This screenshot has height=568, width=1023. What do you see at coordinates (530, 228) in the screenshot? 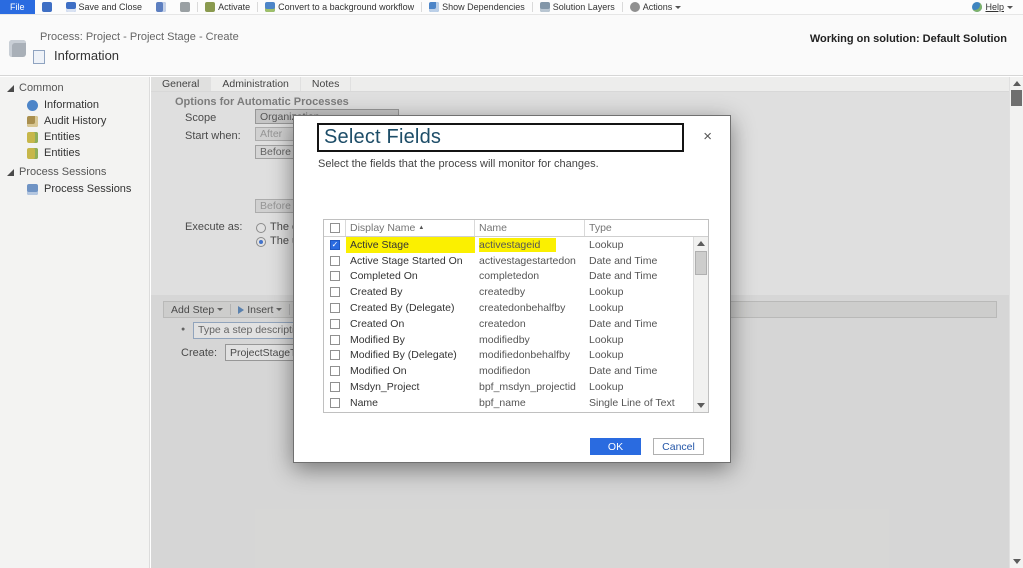
I see `column-header-name: Name` at bounding box center [530, 228].